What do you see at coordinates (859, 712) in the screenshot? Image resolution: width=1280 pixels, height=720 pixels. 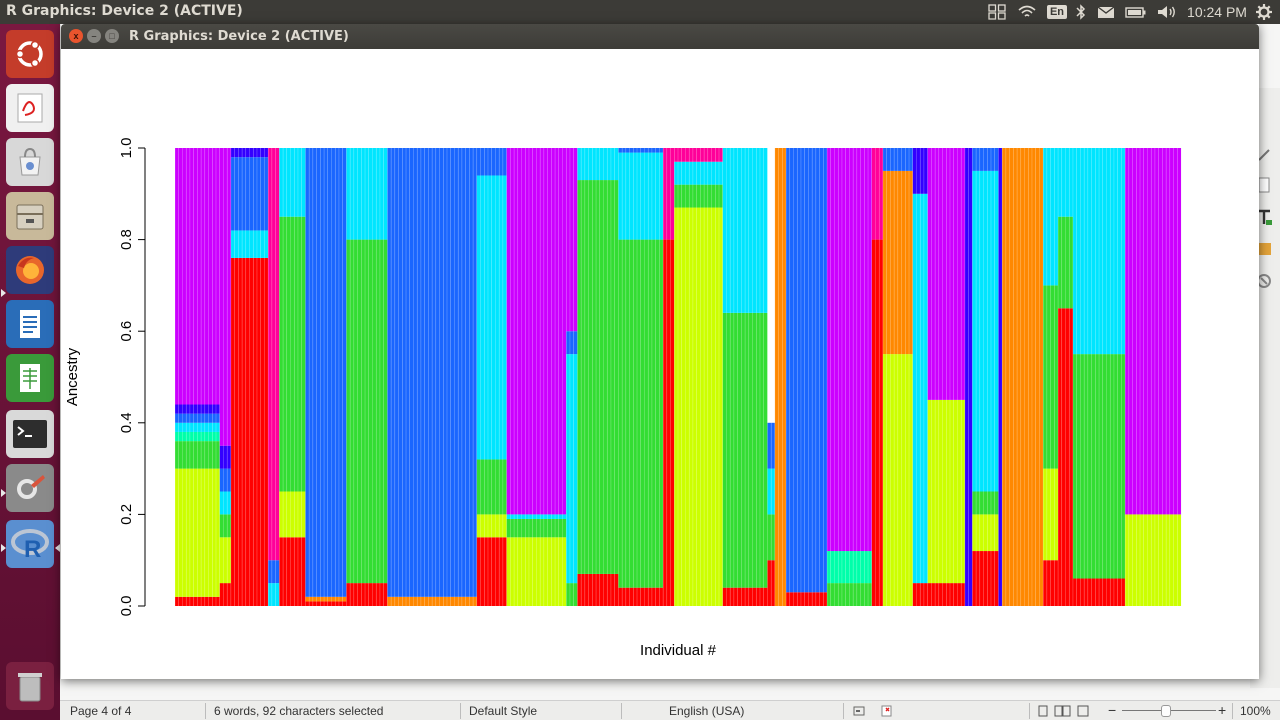 I see `insert-mode-icon` at bounding box center [859, 712].